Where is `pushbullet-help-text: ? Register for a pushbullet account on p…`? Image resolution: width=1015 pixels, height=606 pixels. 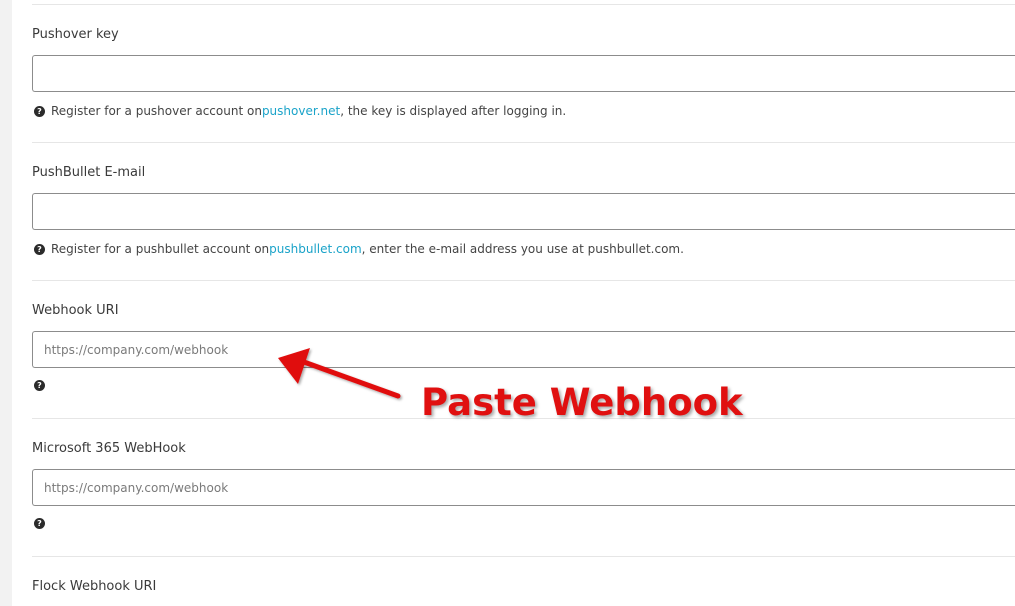
pushbullet-help-text: ? Register for a pushbullet account on p… is located at coordinates (359, 249).